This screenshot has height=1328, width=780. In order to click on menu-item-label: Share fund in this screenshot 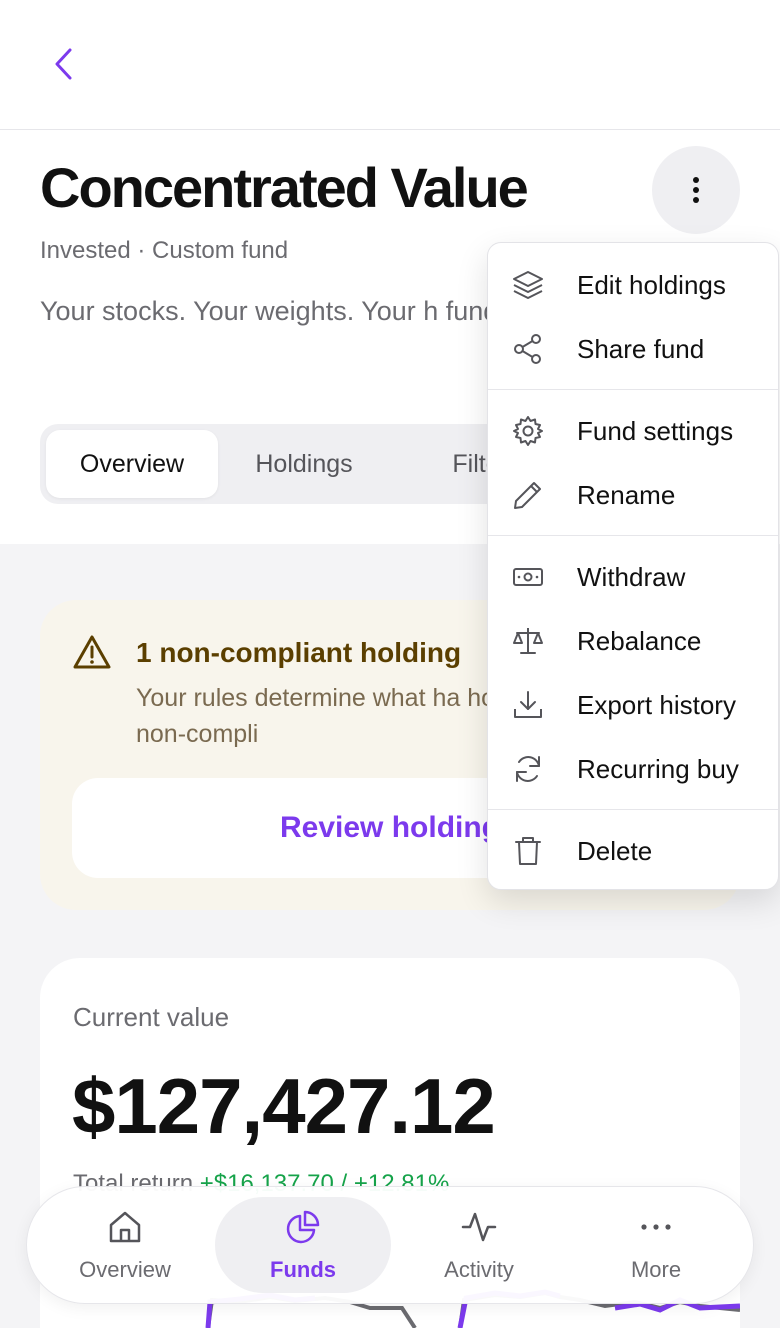, I will do `click(641, 348)`.